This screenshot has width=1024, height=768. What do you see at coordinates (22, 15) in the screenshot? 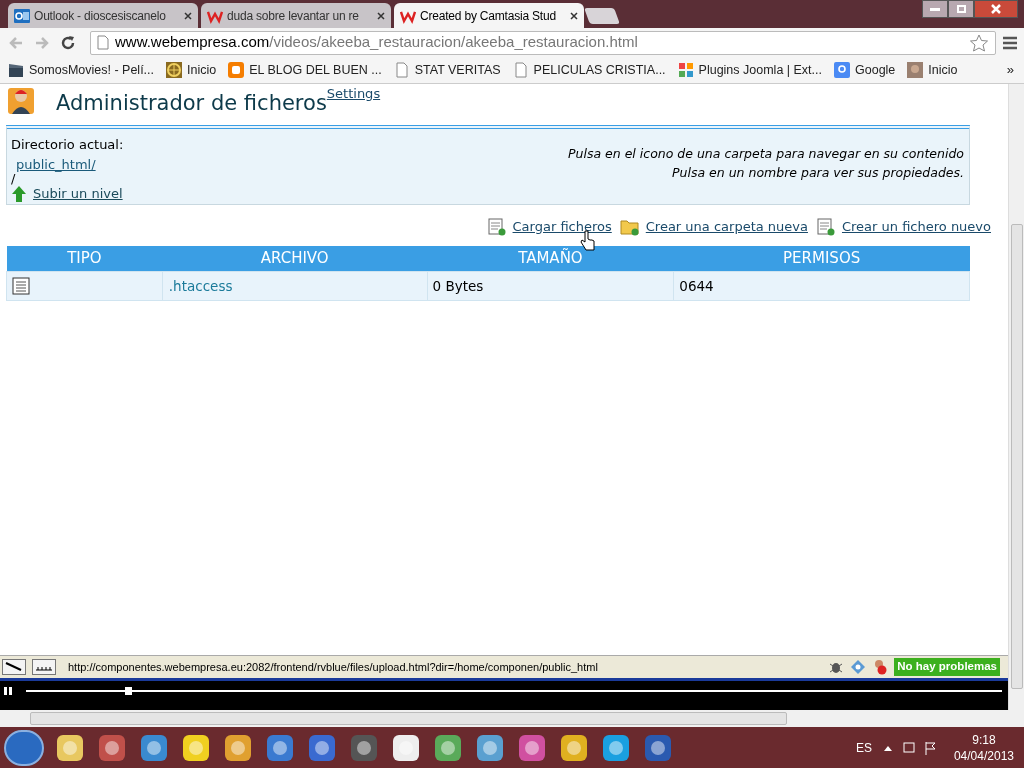
I see `mail-app-icon` at bounding box center [22, 15].